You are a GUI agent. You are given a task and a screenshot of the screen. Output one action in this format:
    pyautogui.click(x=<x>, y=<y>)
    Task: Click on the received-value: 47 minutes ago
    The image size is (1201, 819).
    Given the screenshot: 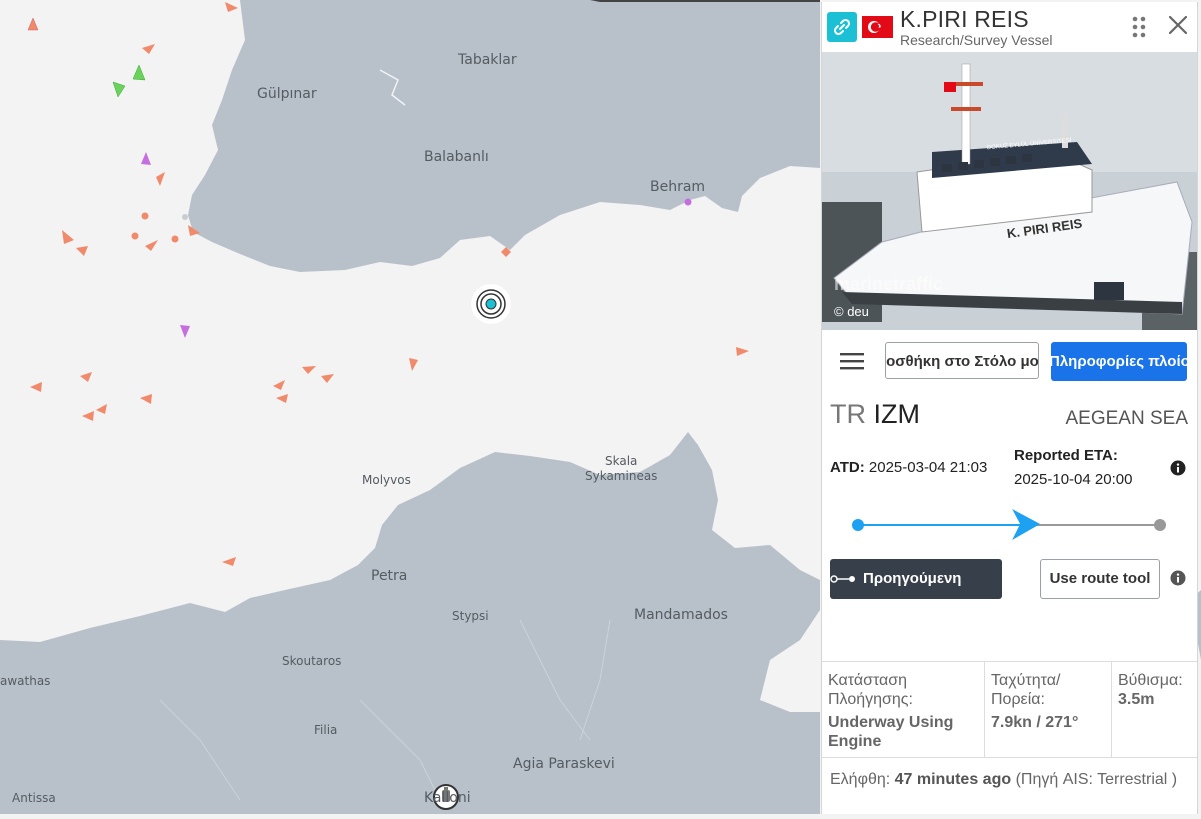 What is the action you would take?
    pyautogui.click(x=953, y=779)
    